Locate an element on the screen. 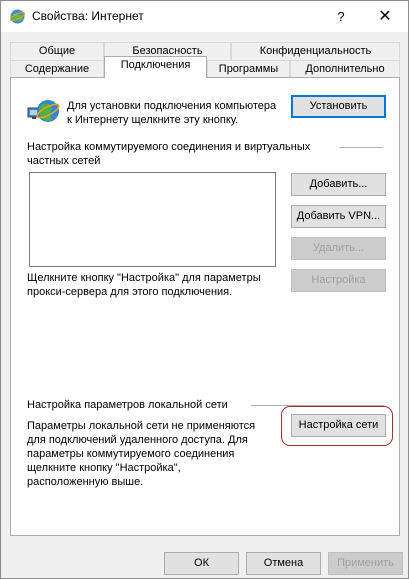  connections-list is located at coordinates (152, 219).